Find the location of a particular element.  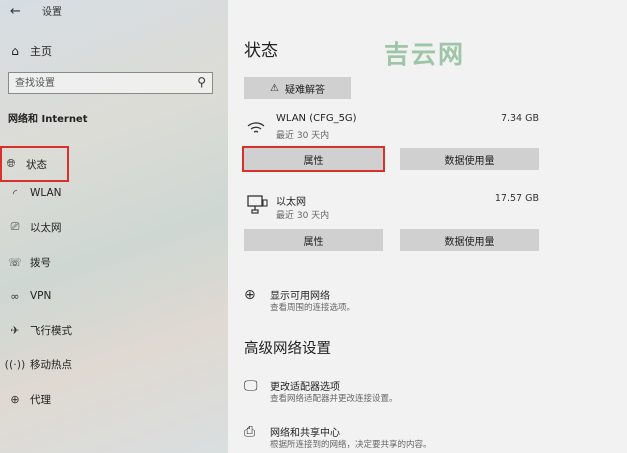

search-box: ⚲ is located at coordinates (110, 83).